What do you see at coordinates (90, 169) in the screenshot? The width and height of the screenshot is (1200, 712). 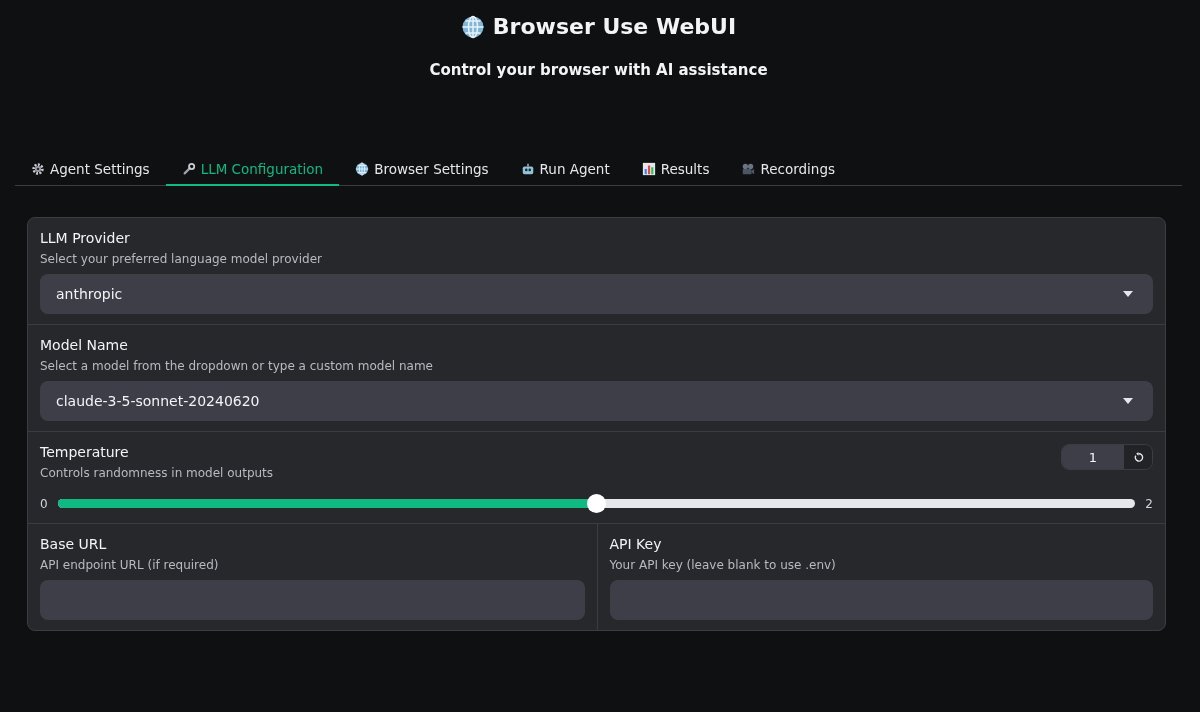 I see `tab: Agent Settings` at bounding box center [90, 169].